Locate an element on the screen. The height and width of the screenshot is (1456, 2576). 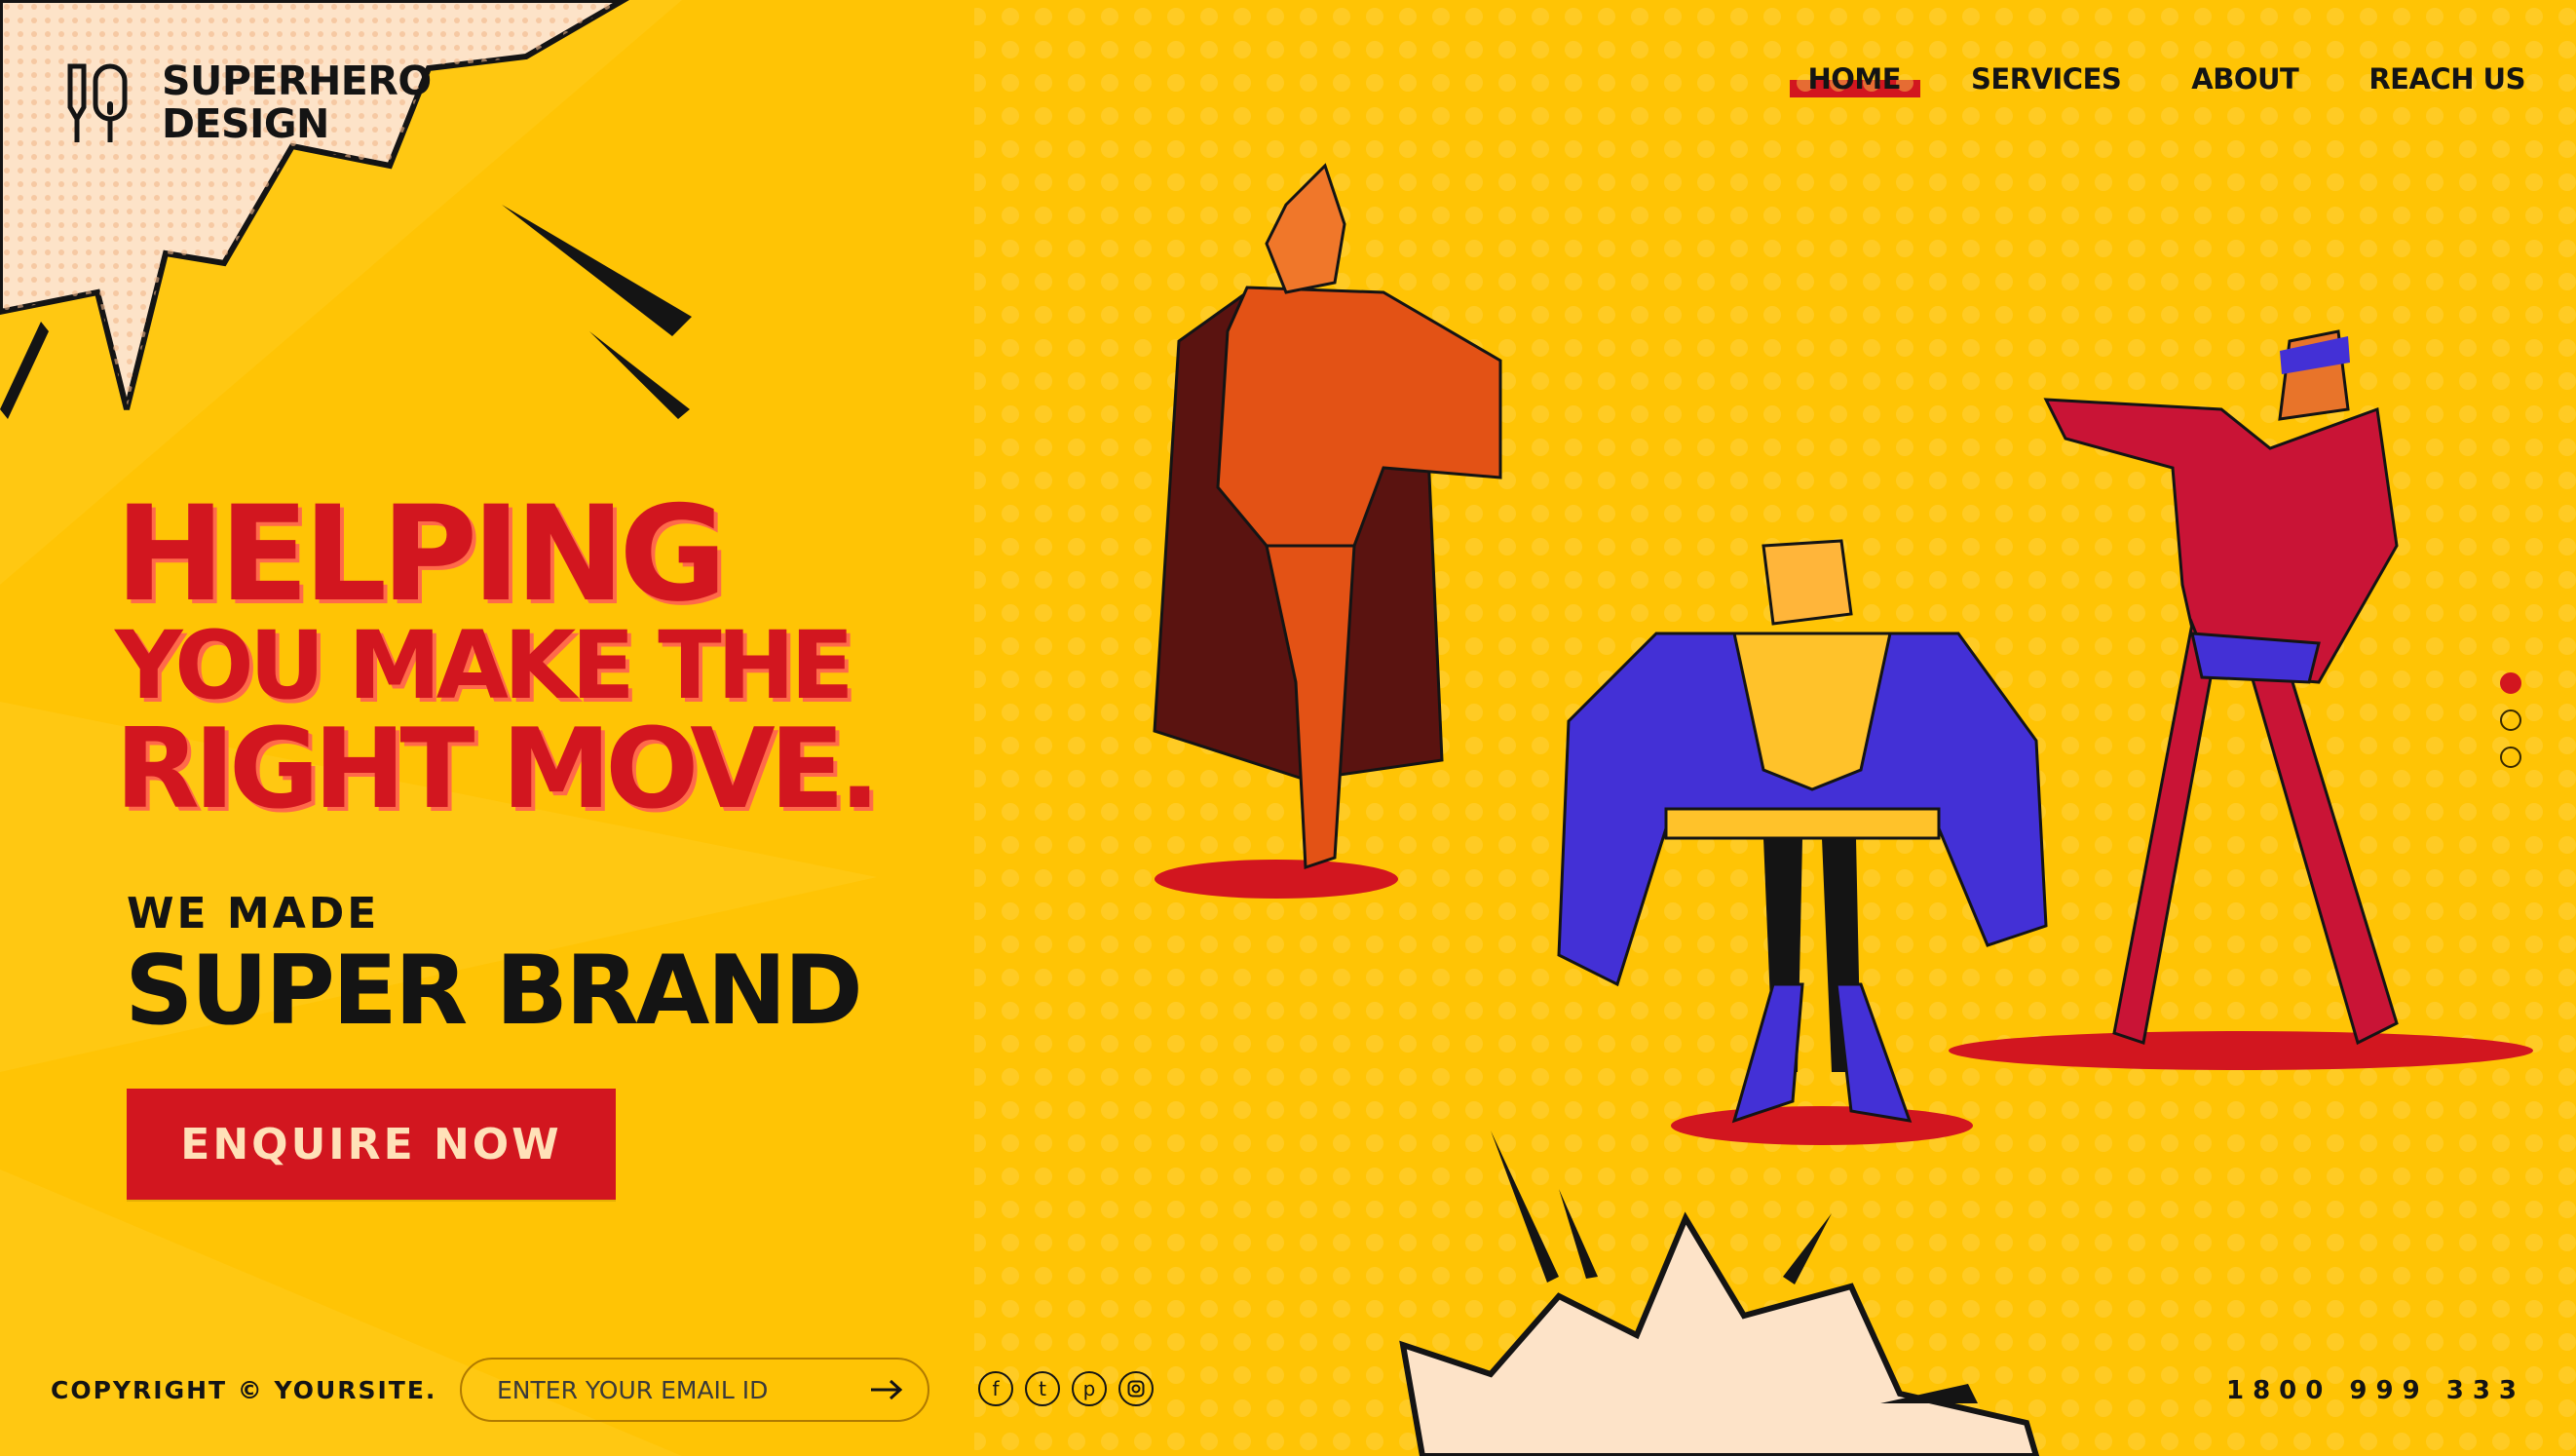
brand-logo: SUPERHERO DESIGN is located at coordinates (244, 102).